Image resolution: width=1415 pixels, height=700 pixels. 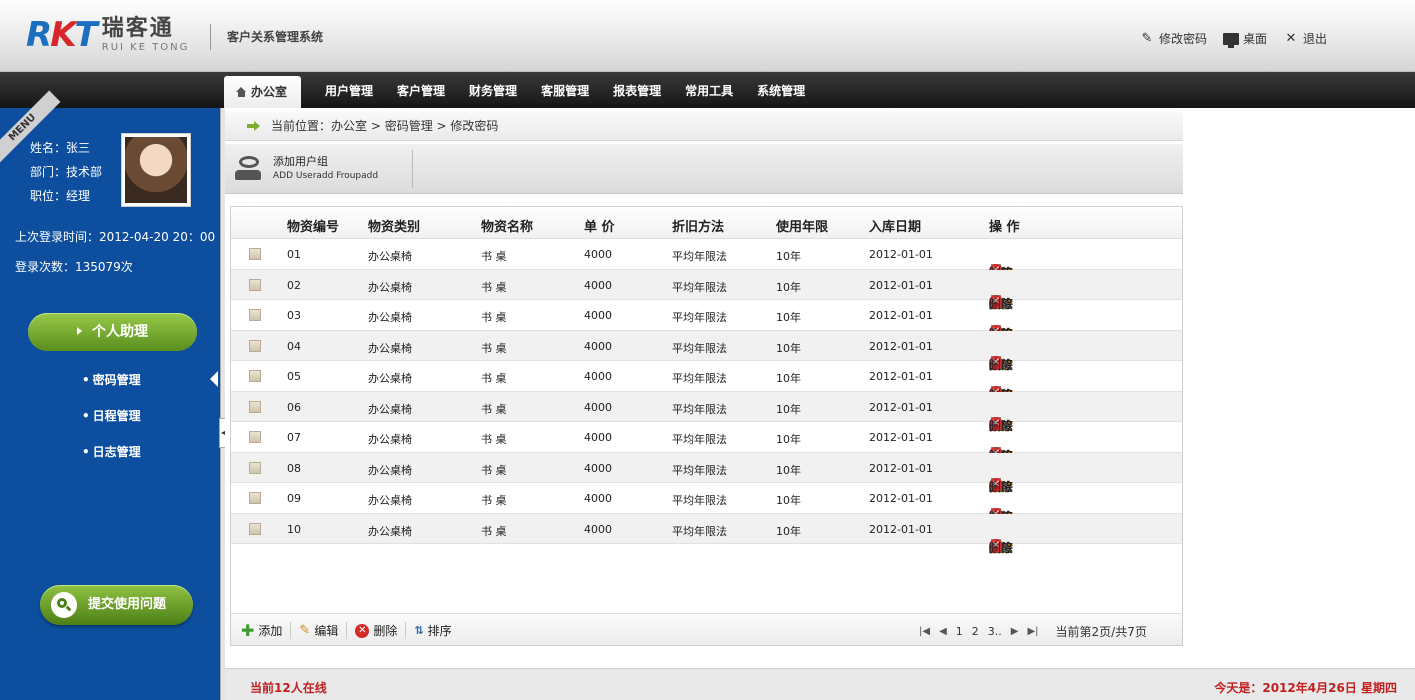 I want to click on page-2: 2, so click(x=975, y=631).